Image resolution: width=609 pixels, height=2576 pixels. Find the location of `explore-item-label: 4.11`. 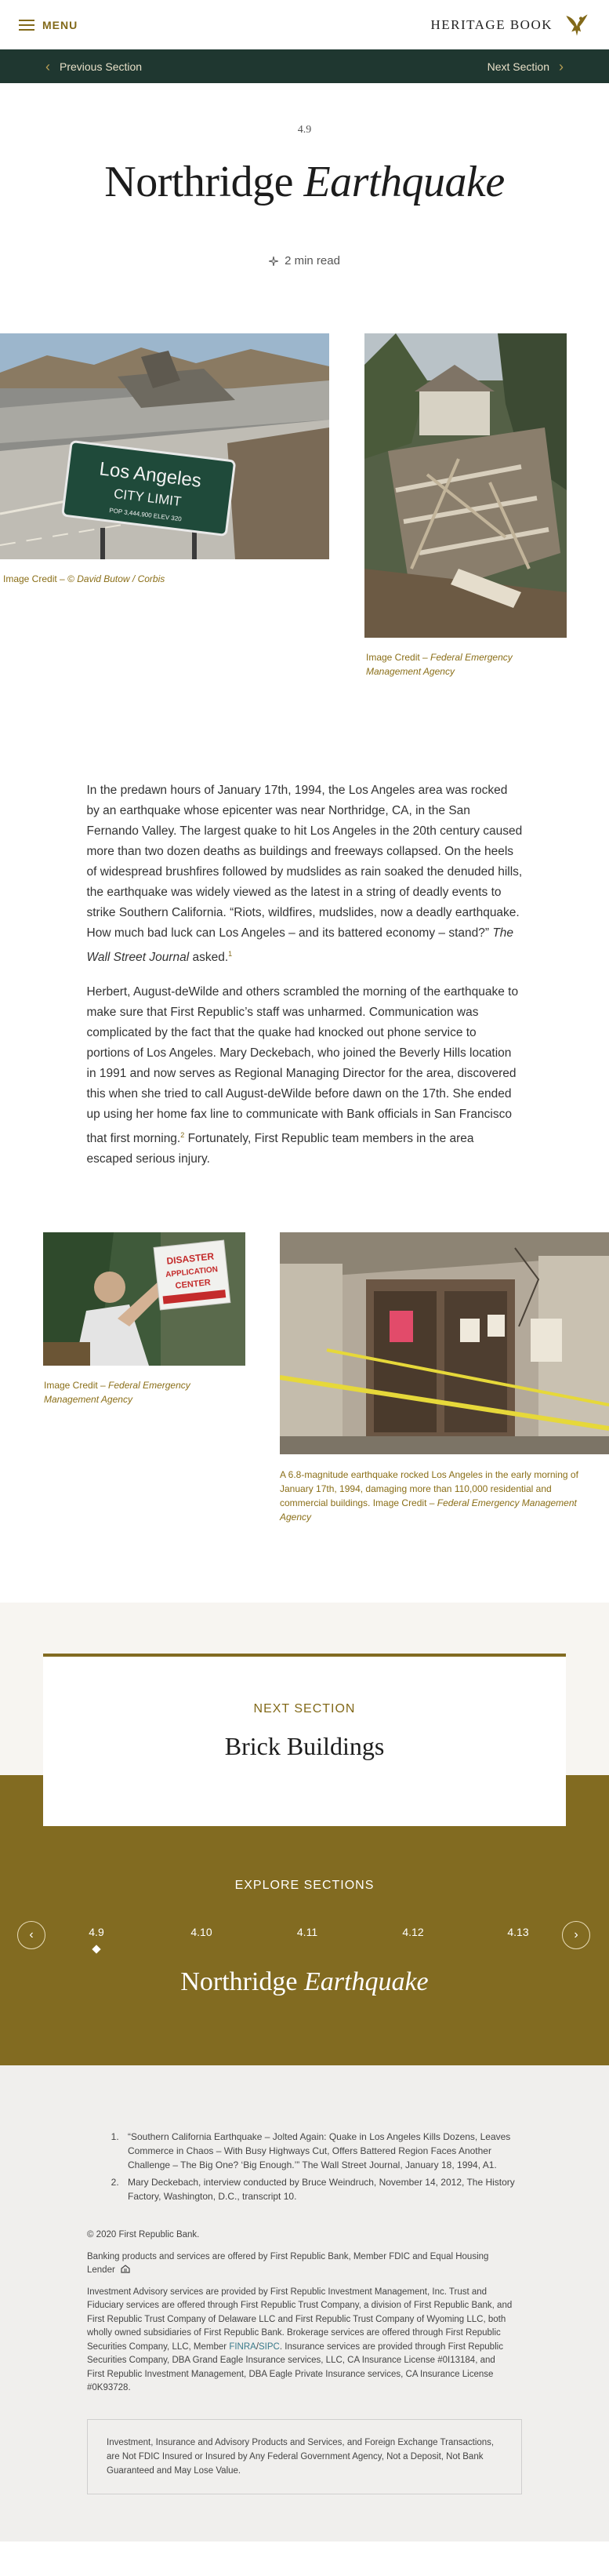

explore-item-label: 4.11 is located at coordinates (307, 1932).